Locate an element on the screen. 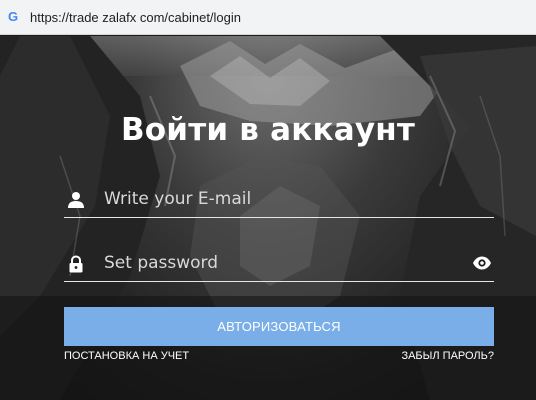 The image size is (536, 400). password-input is located at coordinates (284, 263).